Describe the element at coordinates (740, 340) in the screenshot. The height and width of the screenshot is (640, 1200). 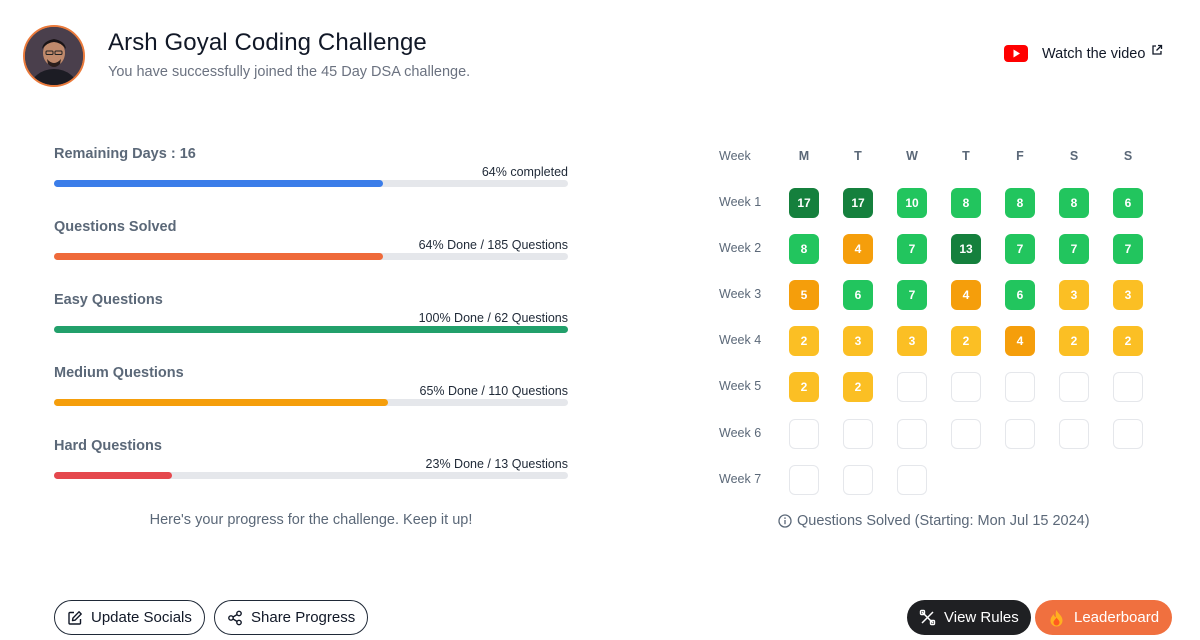
I see `calendar-week-label: Week 4` at that location.